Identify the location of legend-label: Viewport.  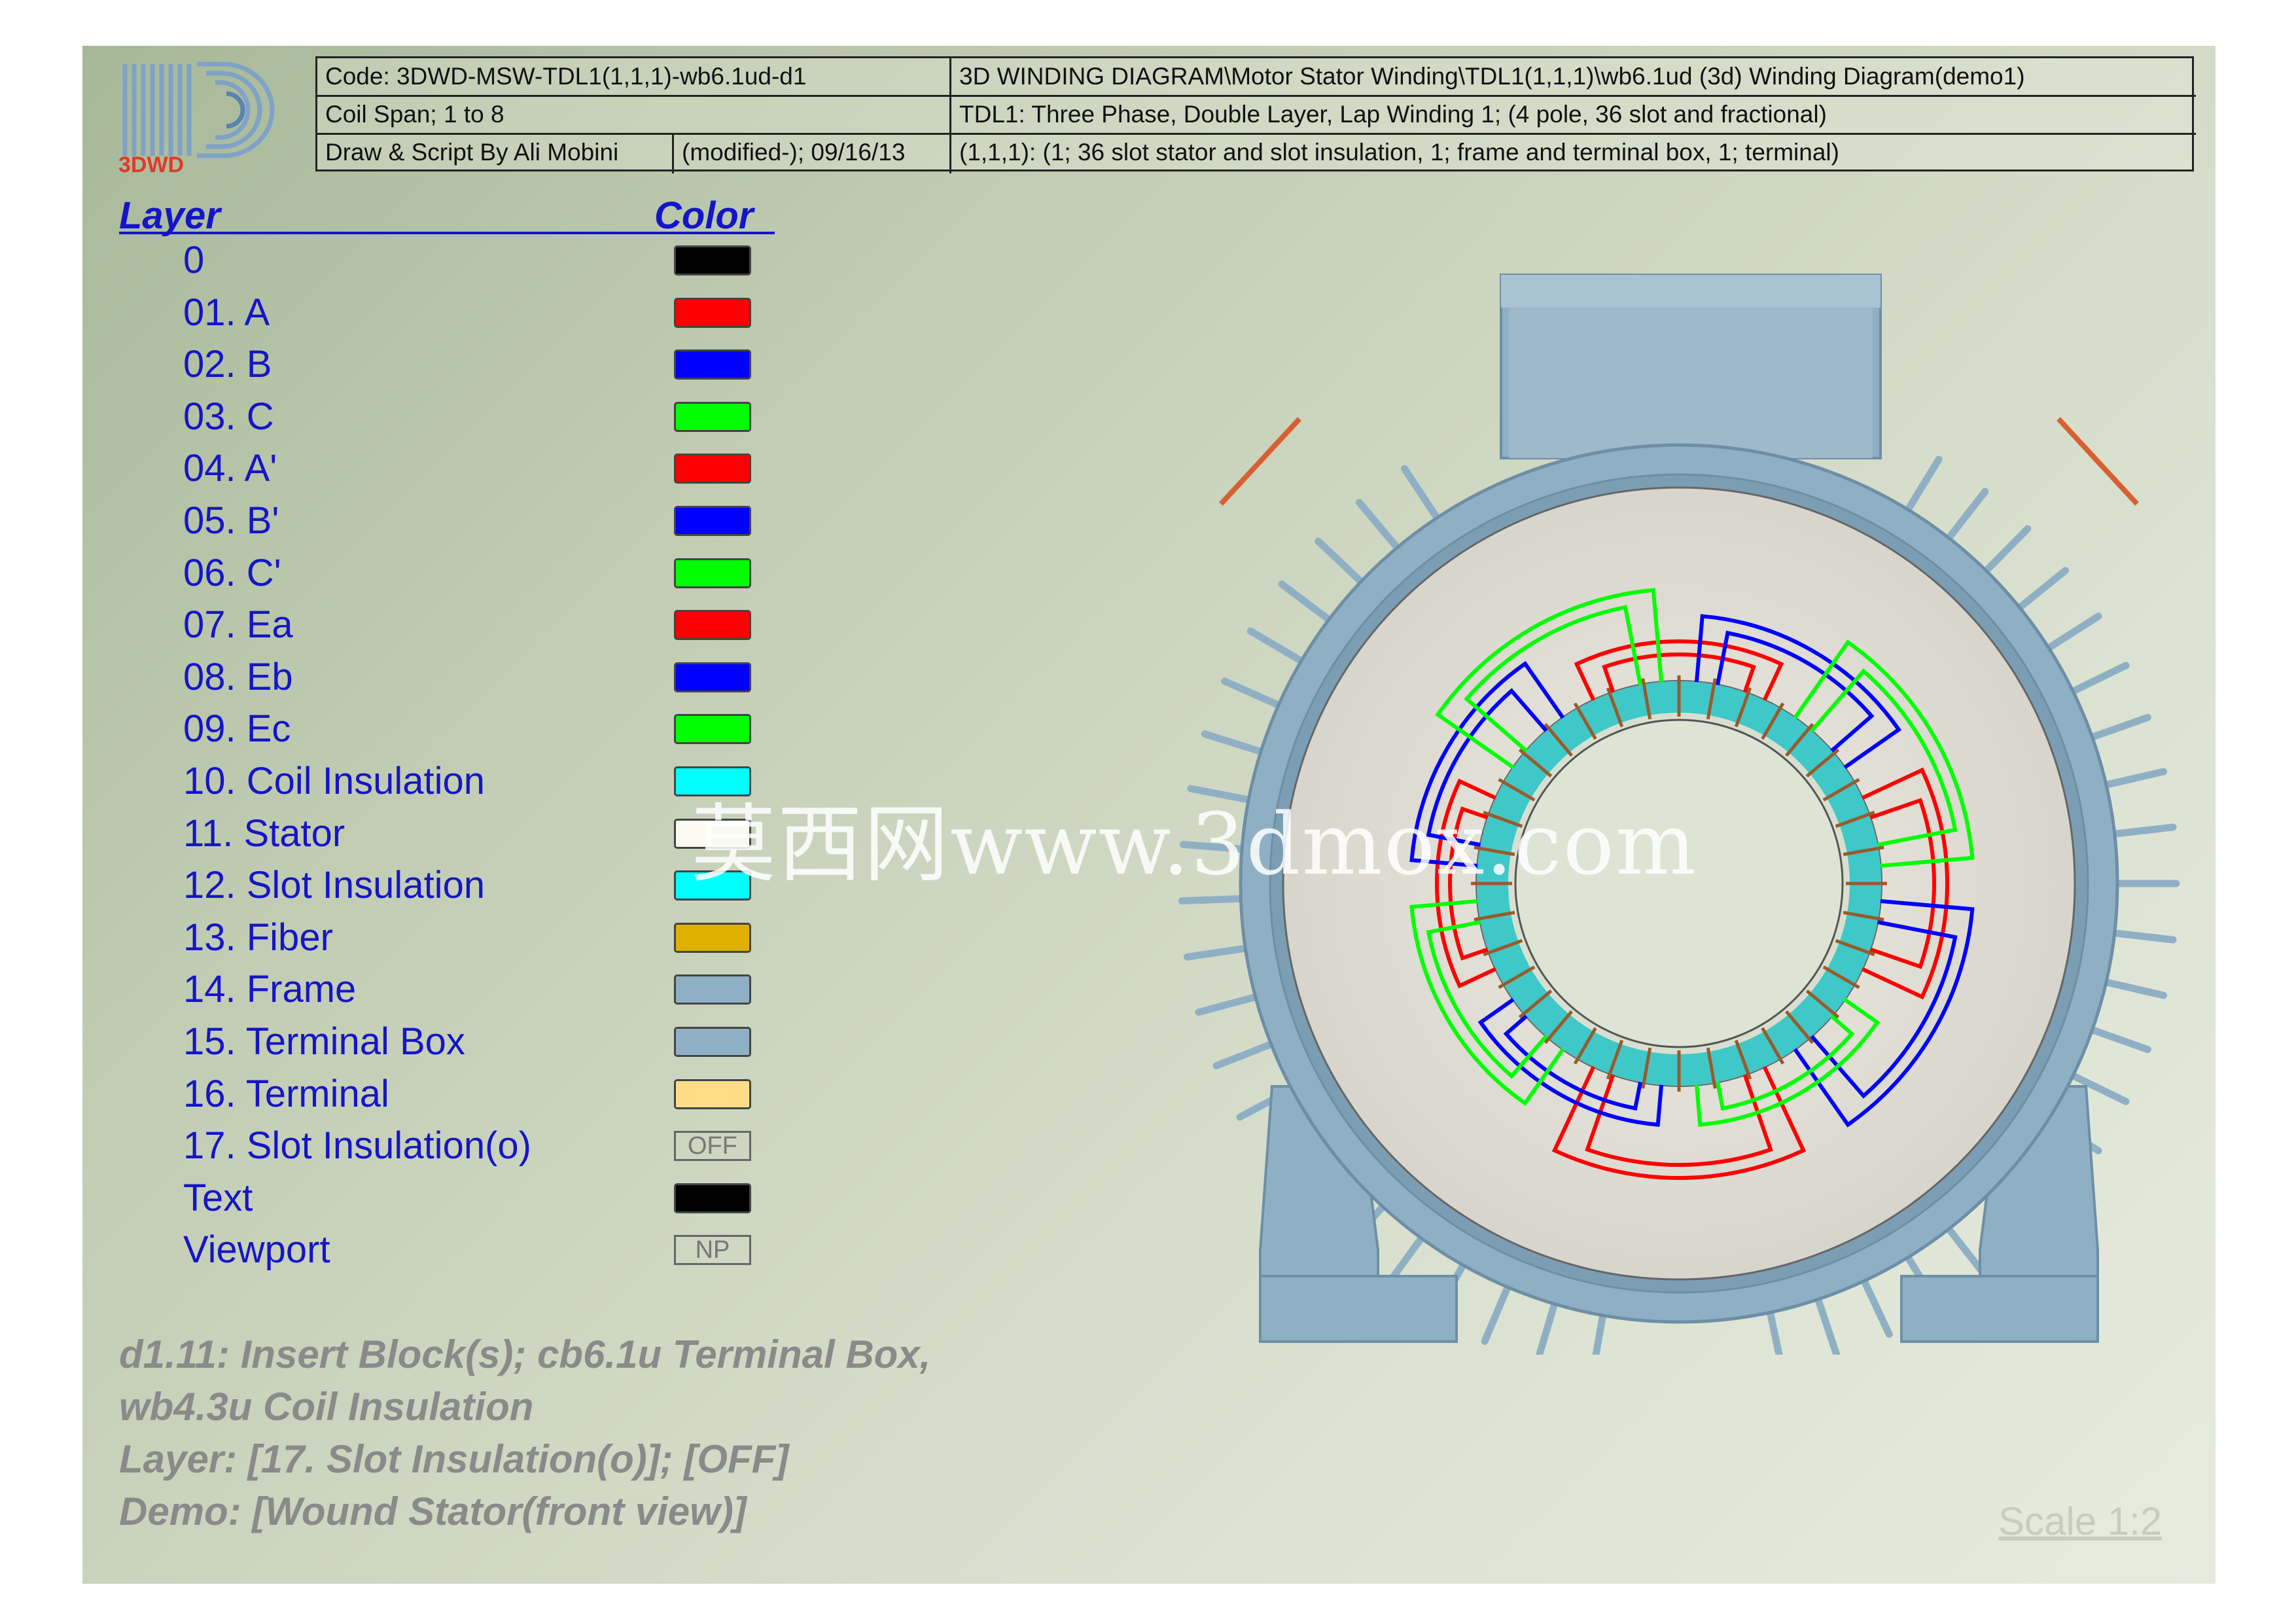
(256, 1250).